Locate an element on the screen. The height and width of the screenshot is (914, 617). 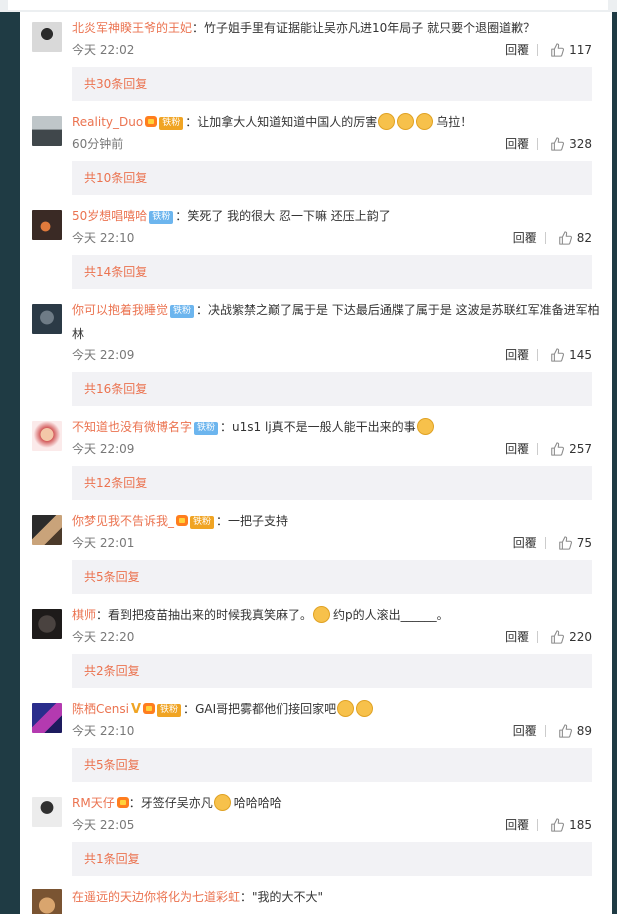
username-link: 你梦见我不告诉我_ is located at coordinates (123, 521).